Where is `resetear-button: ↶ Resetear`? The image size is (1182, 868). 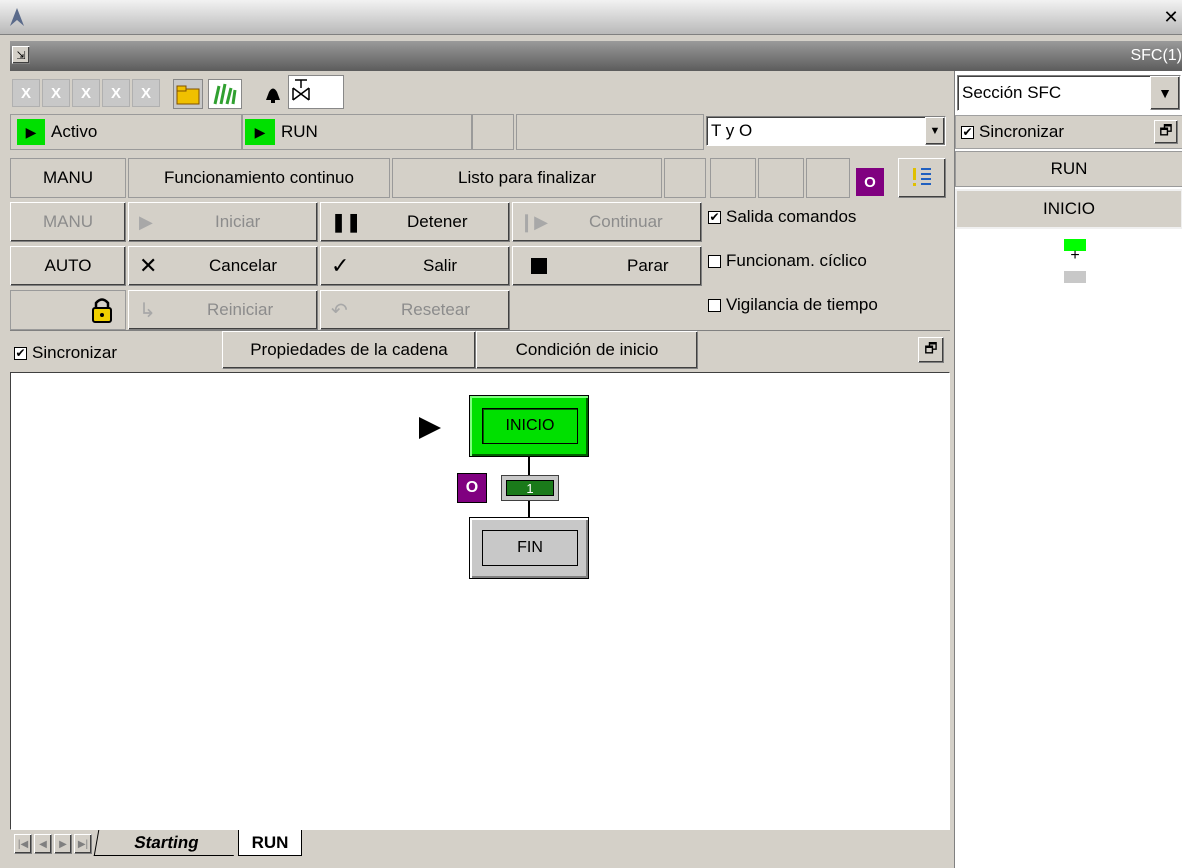 resetear-button: ↶ Resetear is located at coordinates (415, 310).